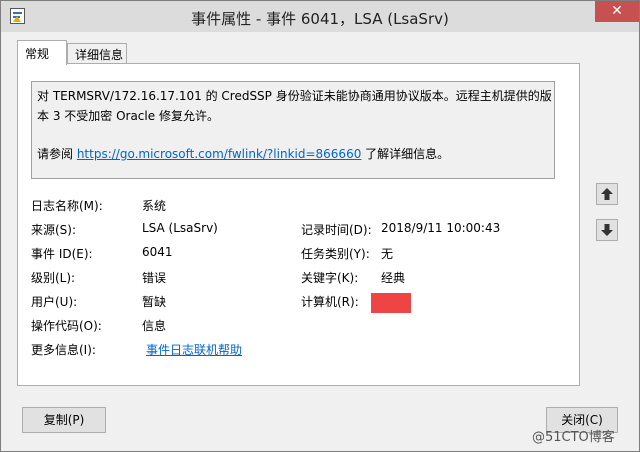 The image size is (640, 452). I want to click on tab-general: 常规, so click(42, 52).